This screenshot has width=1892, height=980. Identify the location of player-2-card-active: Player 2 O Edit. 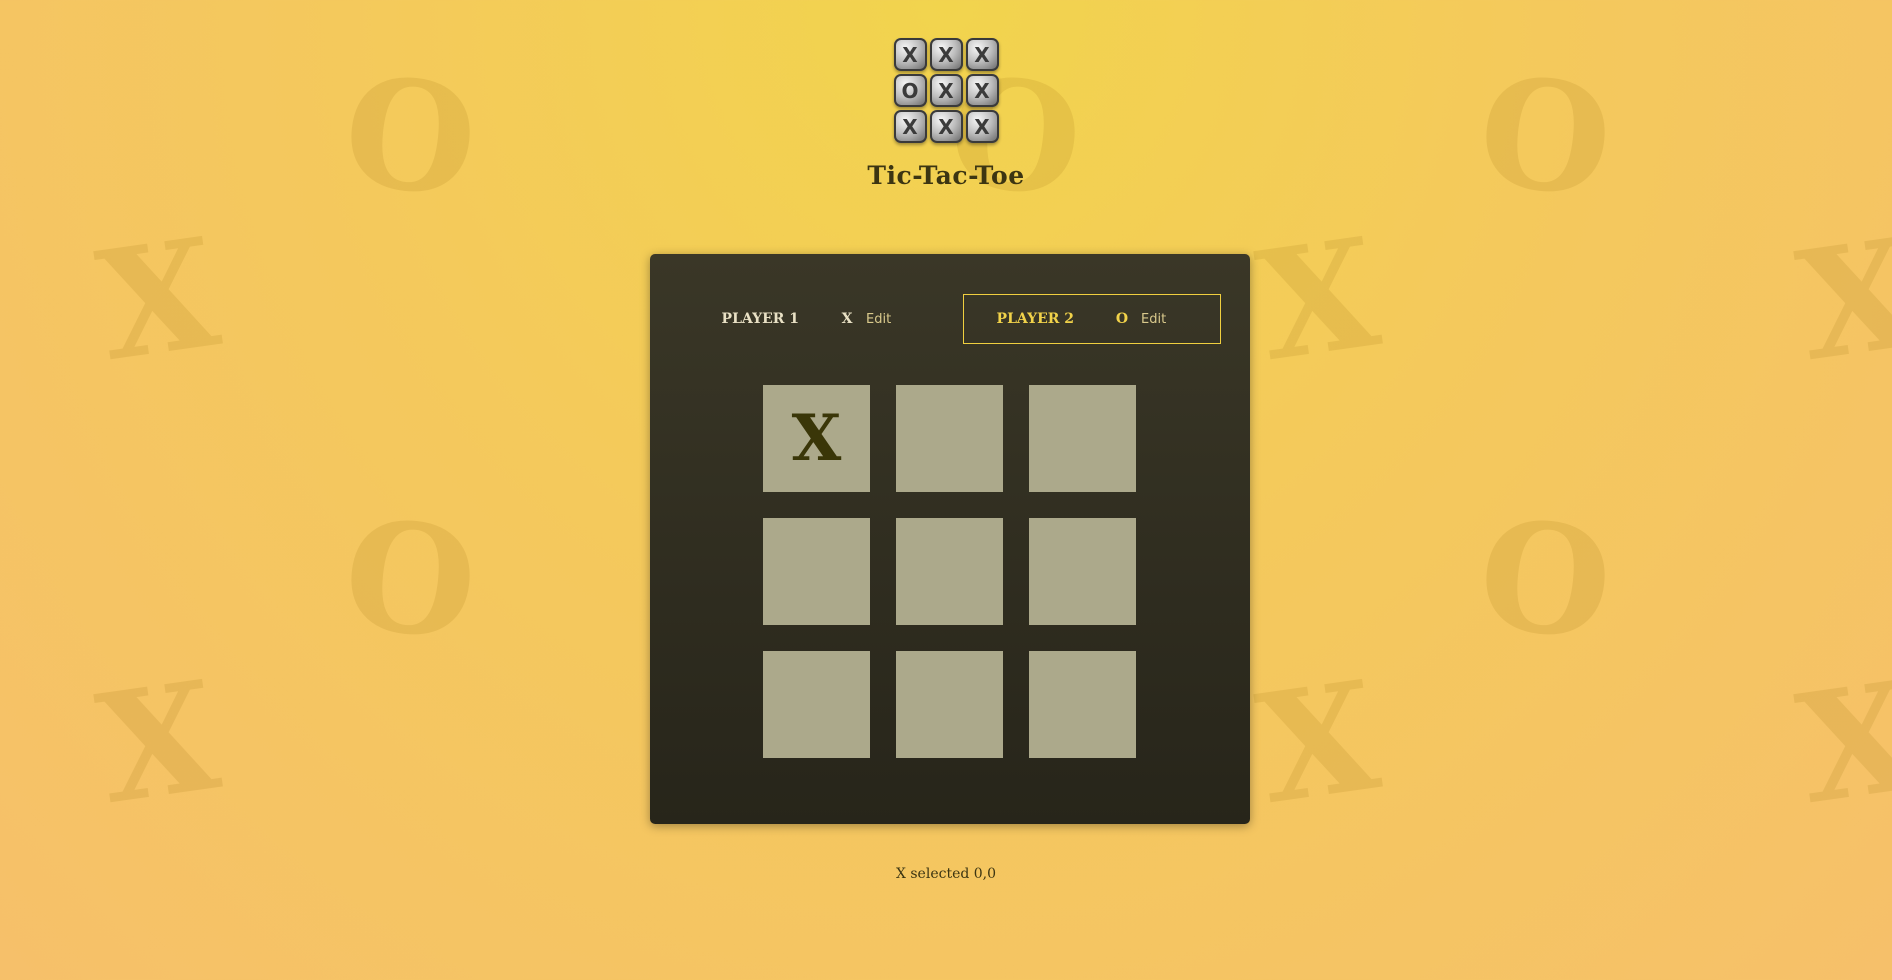
(1092, 319).